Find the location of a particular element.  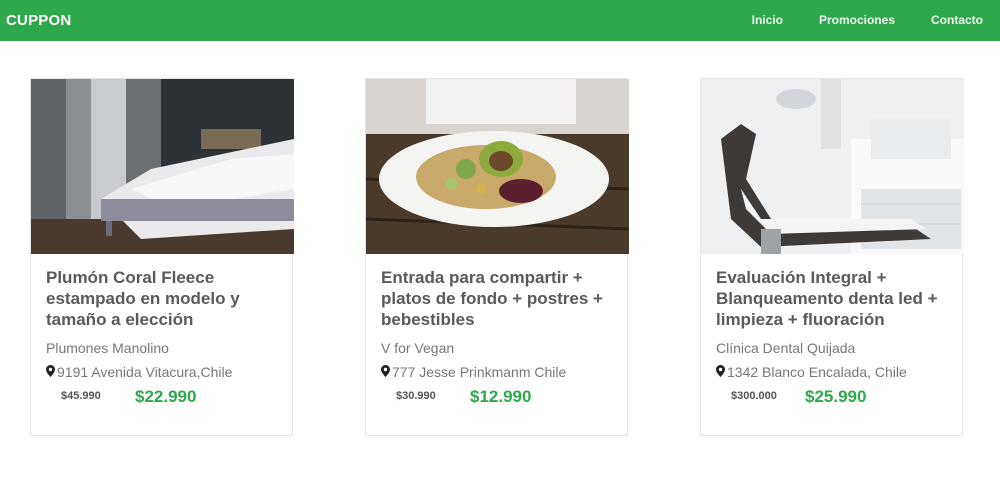

address: 1342 Blanco Encalada, Chile is located at coordinates (811, 372).